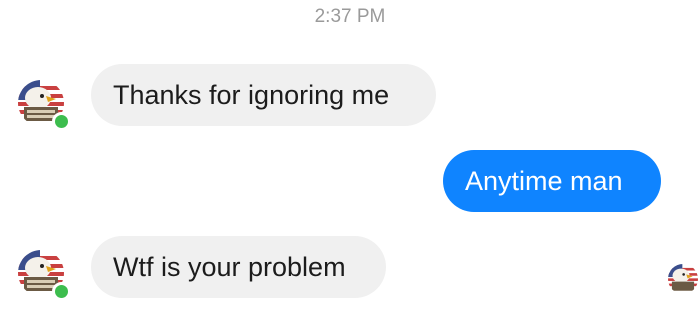  What do you see at coordinates (552, 181) in the screenshot?
I see `outgoing-message-bubble: Anytime man` at bounding box center [552, 181].